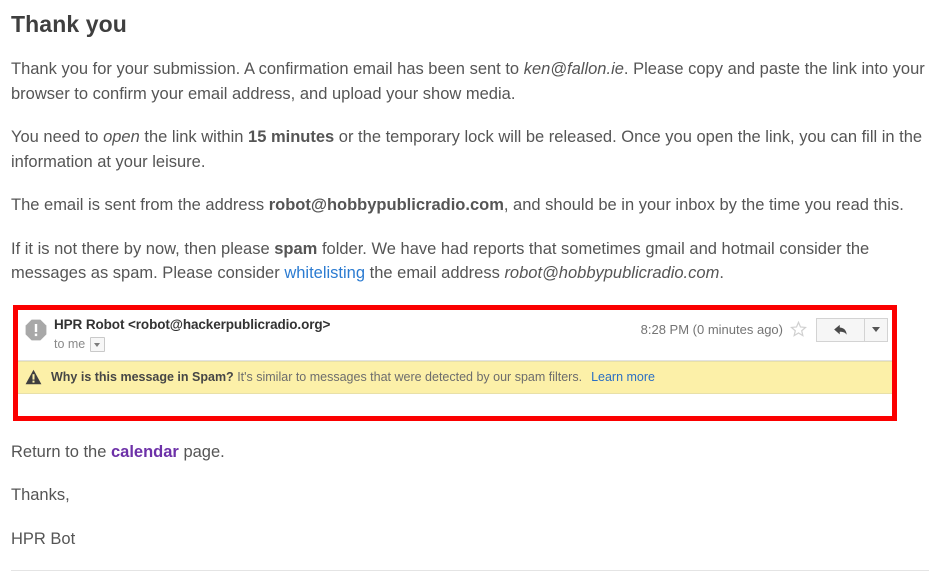 This screenshot has width=929, height=584. I want to click on star-outline-icon, so click(798, 329).